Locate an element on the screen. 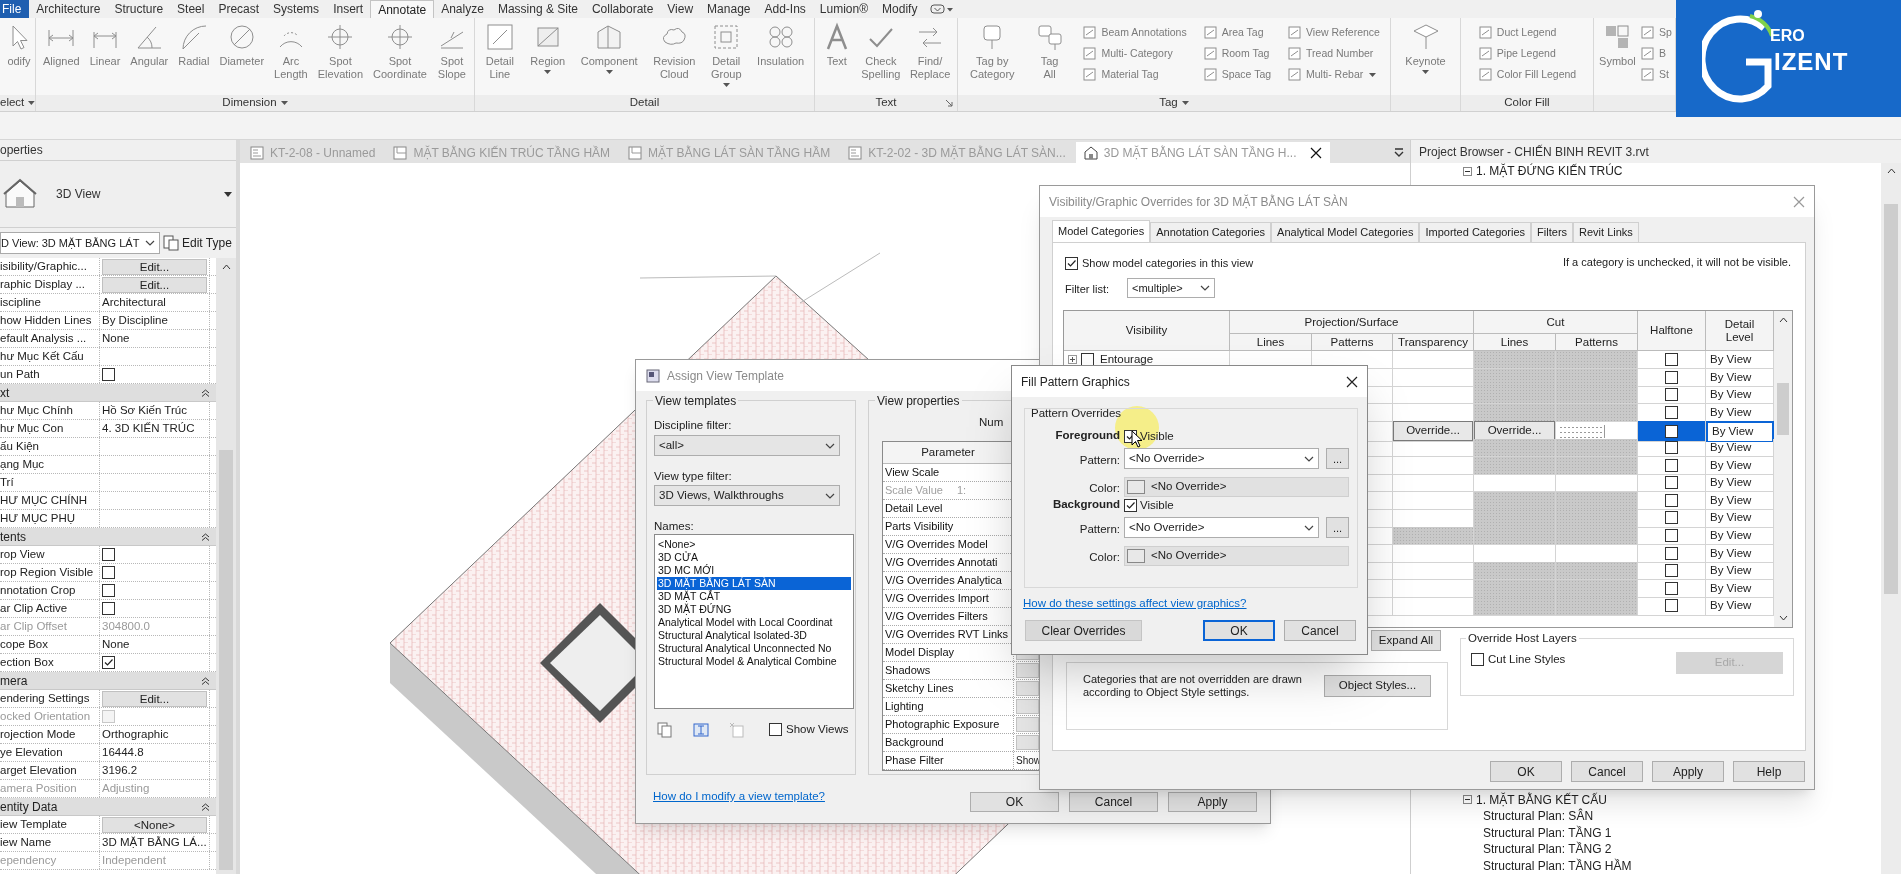 The width and height of the screenshot is (1901, 874). ribbon-tool-button: Check Spelling is located at coordinates (881, 51).